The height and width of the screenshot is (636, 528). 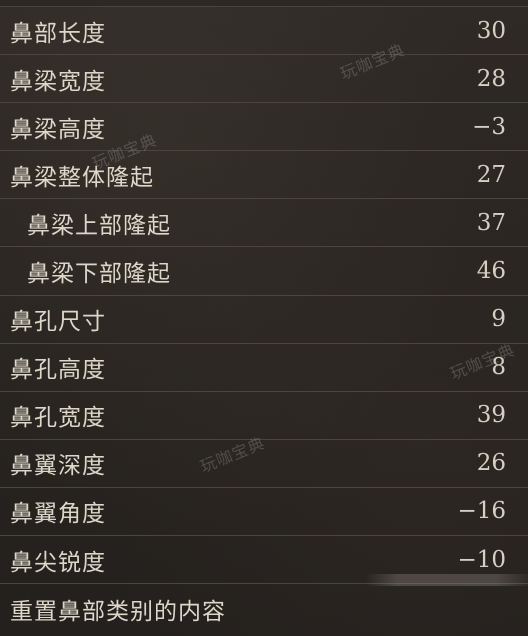 I want to click on setting-value: 46, so click(x=491, y=271).